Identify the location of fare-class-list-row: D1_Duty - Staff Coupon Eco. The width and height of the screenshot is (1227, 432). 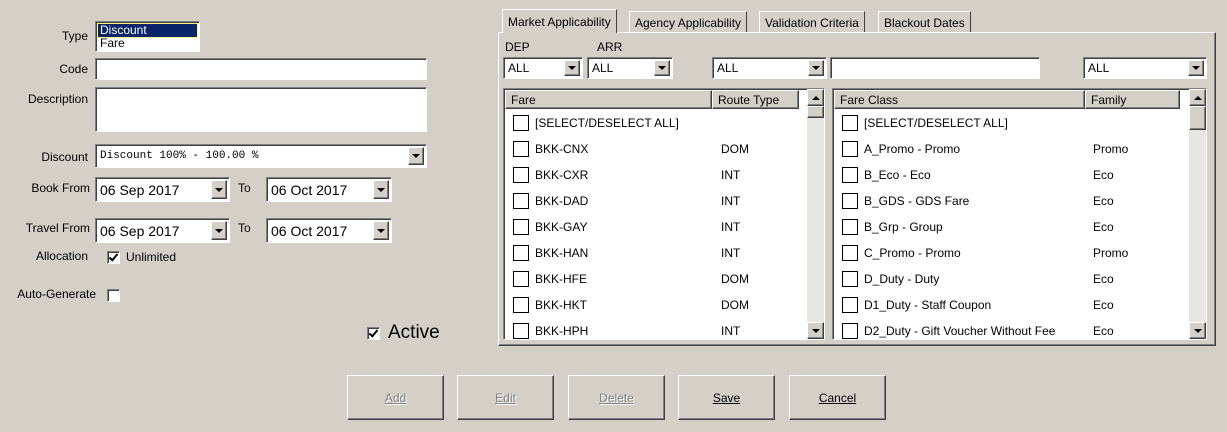
(1011, 305).